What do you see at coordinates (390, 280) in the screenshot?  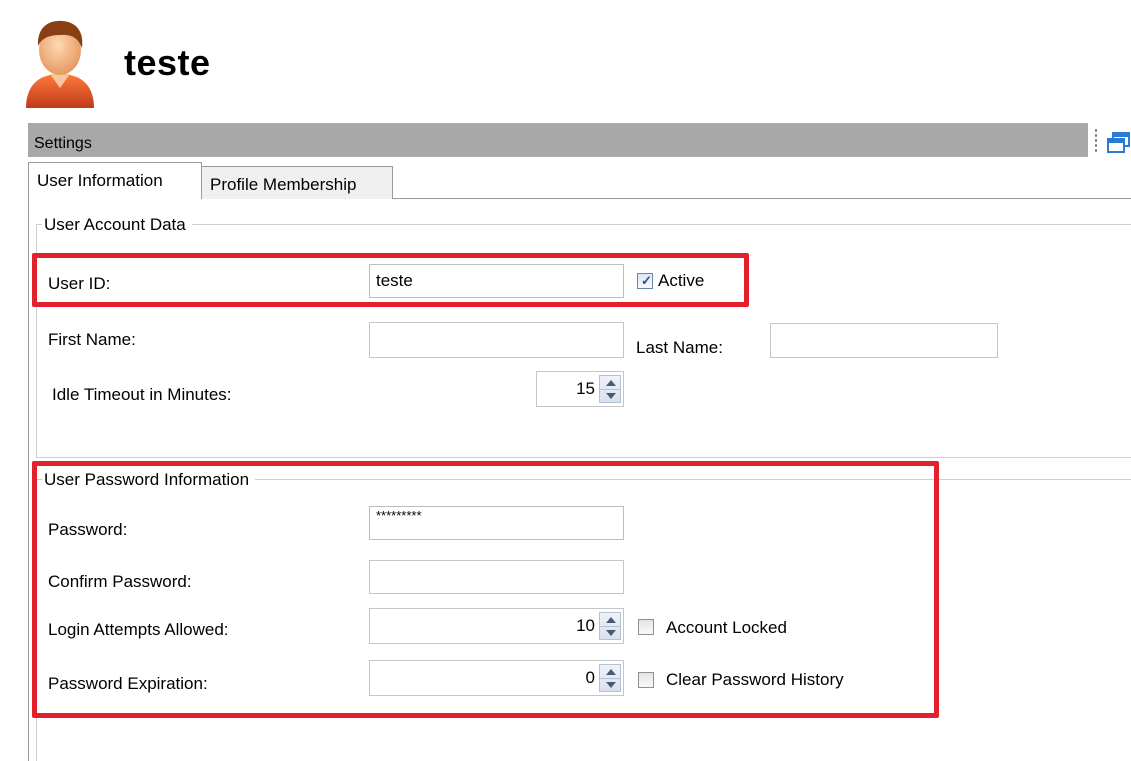 I see `user-id-highlight-box` at bounding box center [390, 280].